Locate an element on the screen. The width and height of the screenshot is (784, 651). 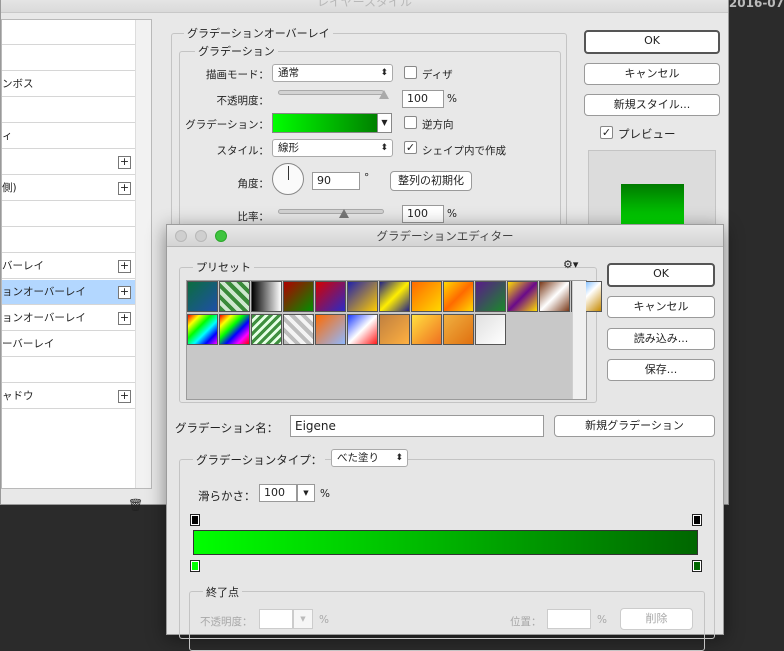
dither-checkbox is located at coordinates (410, 72).